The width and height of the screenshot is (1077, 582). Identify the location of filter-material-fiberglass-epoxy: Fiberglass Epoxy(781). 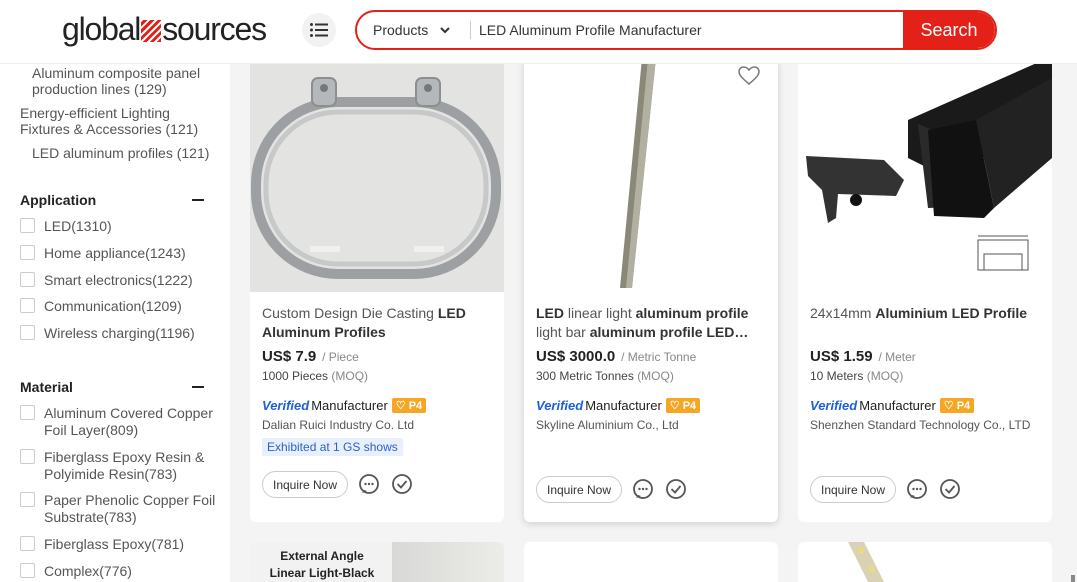
(120, 544).